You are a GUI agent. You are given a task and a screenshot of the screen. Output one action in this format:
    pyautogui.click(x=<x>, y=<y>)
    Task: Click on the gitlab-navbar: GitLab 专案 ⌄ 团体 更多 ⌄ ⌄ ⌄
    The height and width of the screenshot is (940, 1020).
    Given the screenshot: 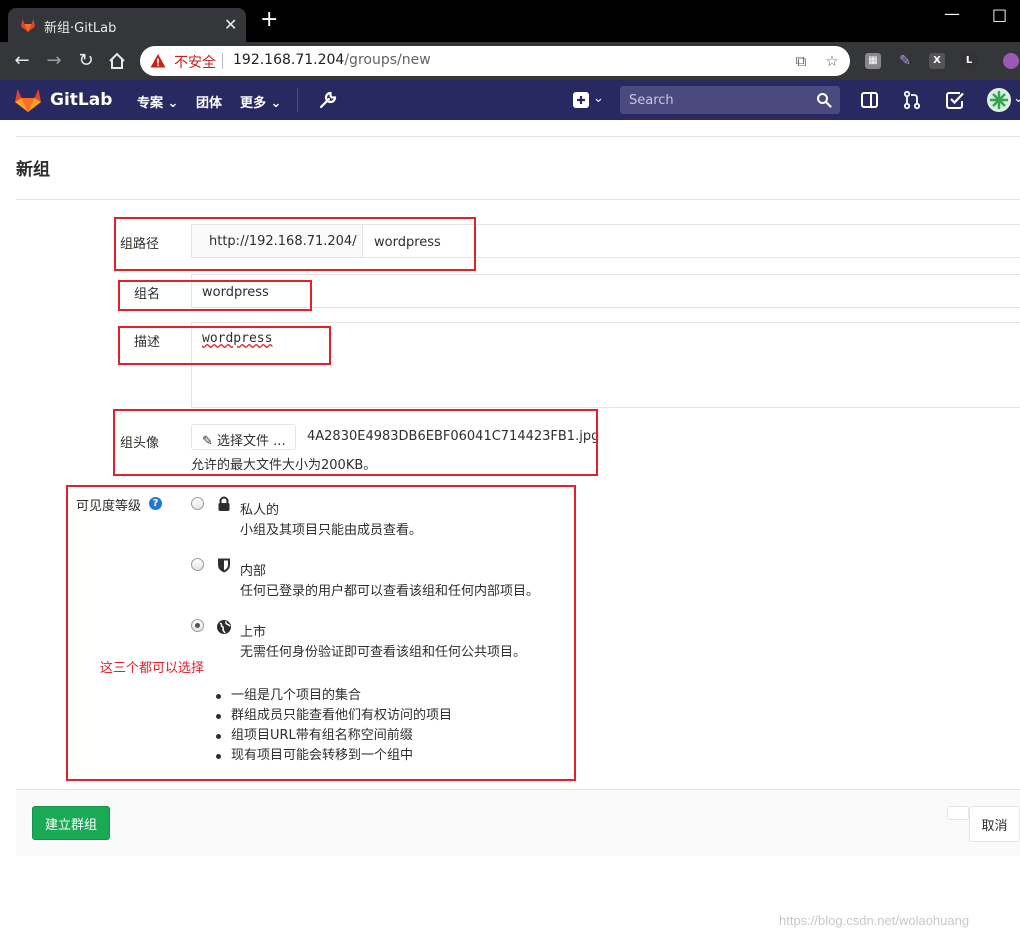 What is the action you would take?
    pyautogui.click(x=510, y=100)
    